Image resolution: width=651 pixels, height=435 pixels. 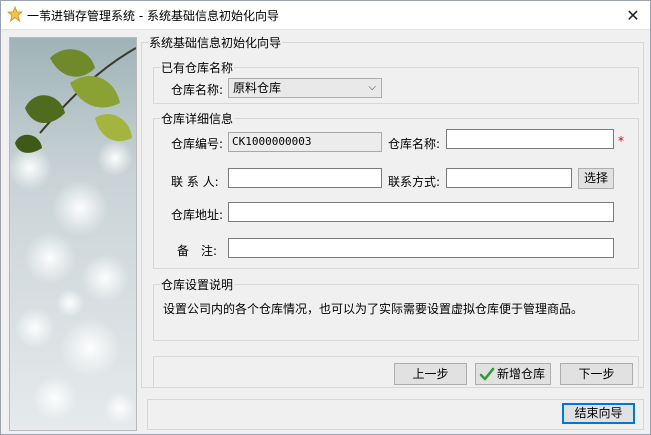 I want to click on title-bar: 一苇进销存管理系统 - 系统基础信息初始化向导 ✕, so click(x=325, y=15).